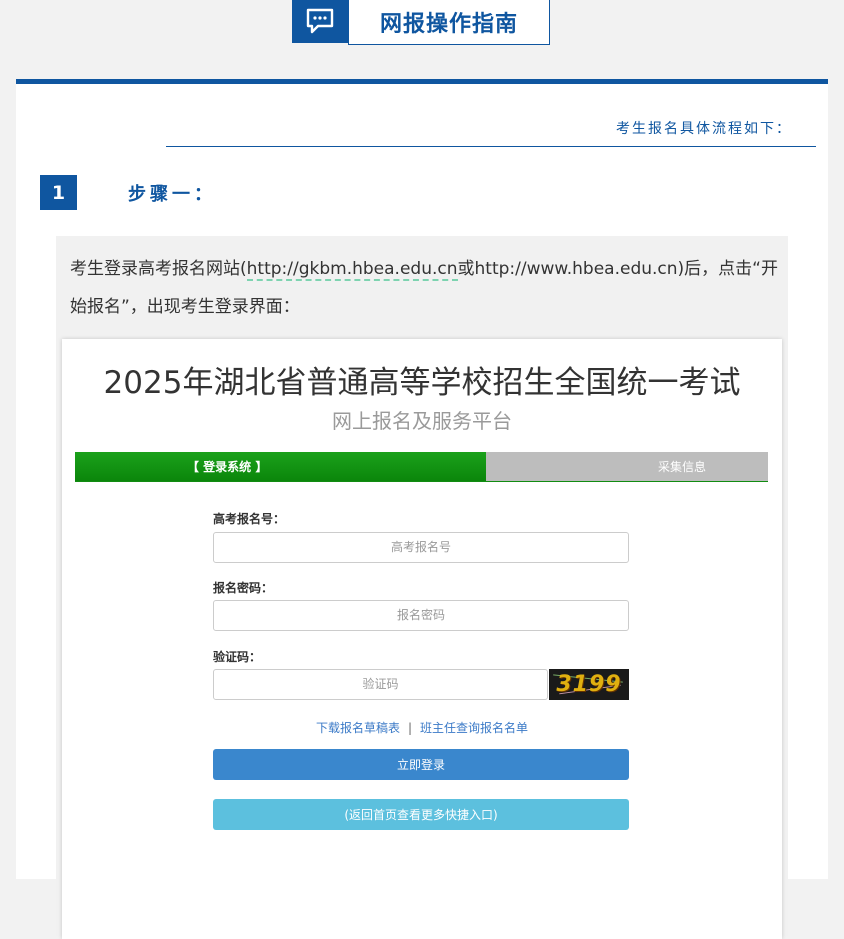 This screenshot has width=844, height=939. Describe the element at coordinates (280, 466) in the screenshot. I see `tab-login-system: 【 登录系统 】` at that location.